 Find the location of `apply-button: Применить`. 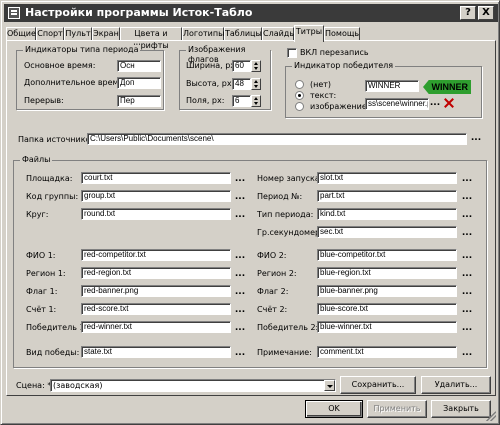

apply-button: Применить is located at coordinates (397, 409).